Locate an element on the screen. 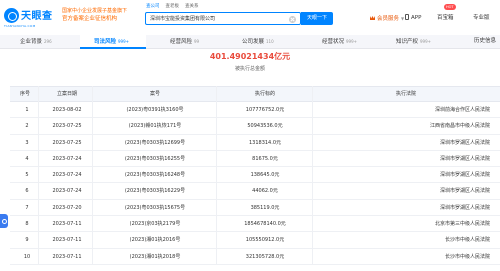  app-label: APP is located at coordinates (416, 18).